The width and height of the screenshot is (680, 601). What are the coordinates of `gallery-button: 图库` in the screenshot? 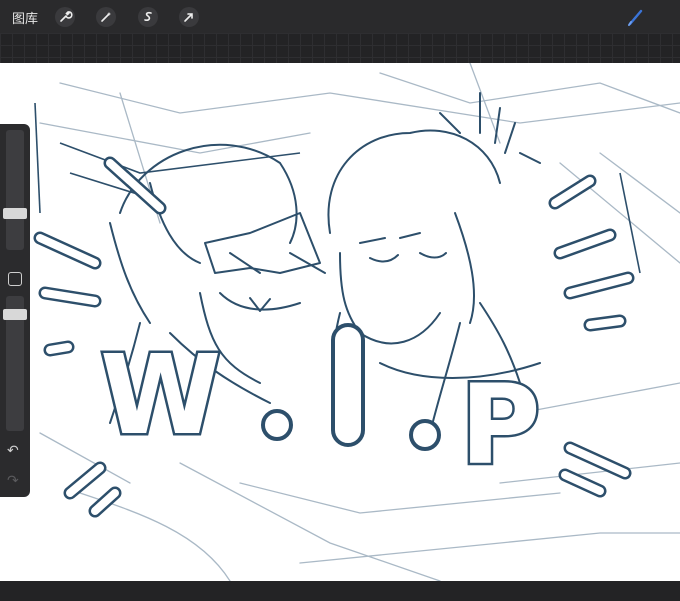 It's located at (25, 17).